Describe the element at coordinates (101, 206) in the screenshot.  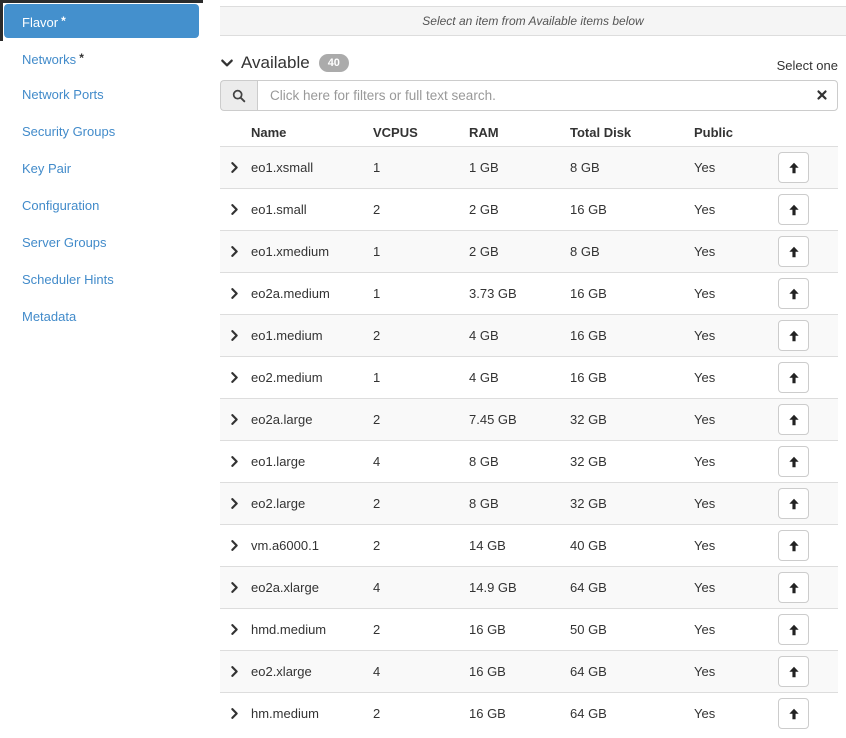
I see `sidebar-item-configuration: Configuration*` at that location.